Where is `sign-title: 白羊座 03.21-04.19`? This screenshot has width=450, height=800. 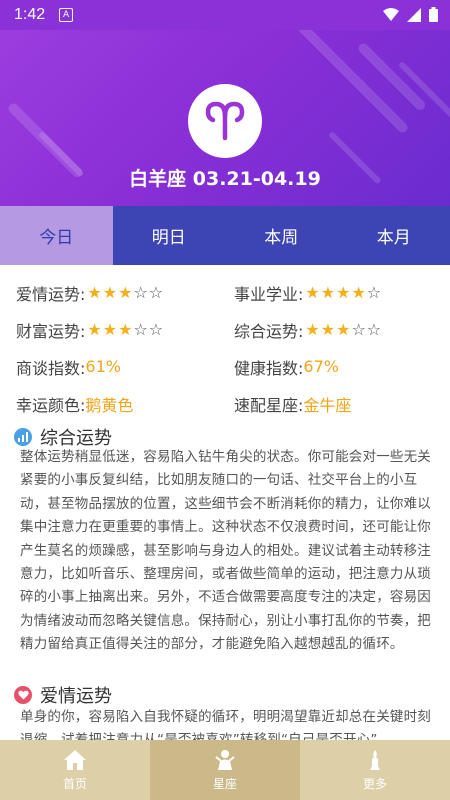 sign-title: 白羊座 03.21-04.19 is located at coordinates (225, 179).